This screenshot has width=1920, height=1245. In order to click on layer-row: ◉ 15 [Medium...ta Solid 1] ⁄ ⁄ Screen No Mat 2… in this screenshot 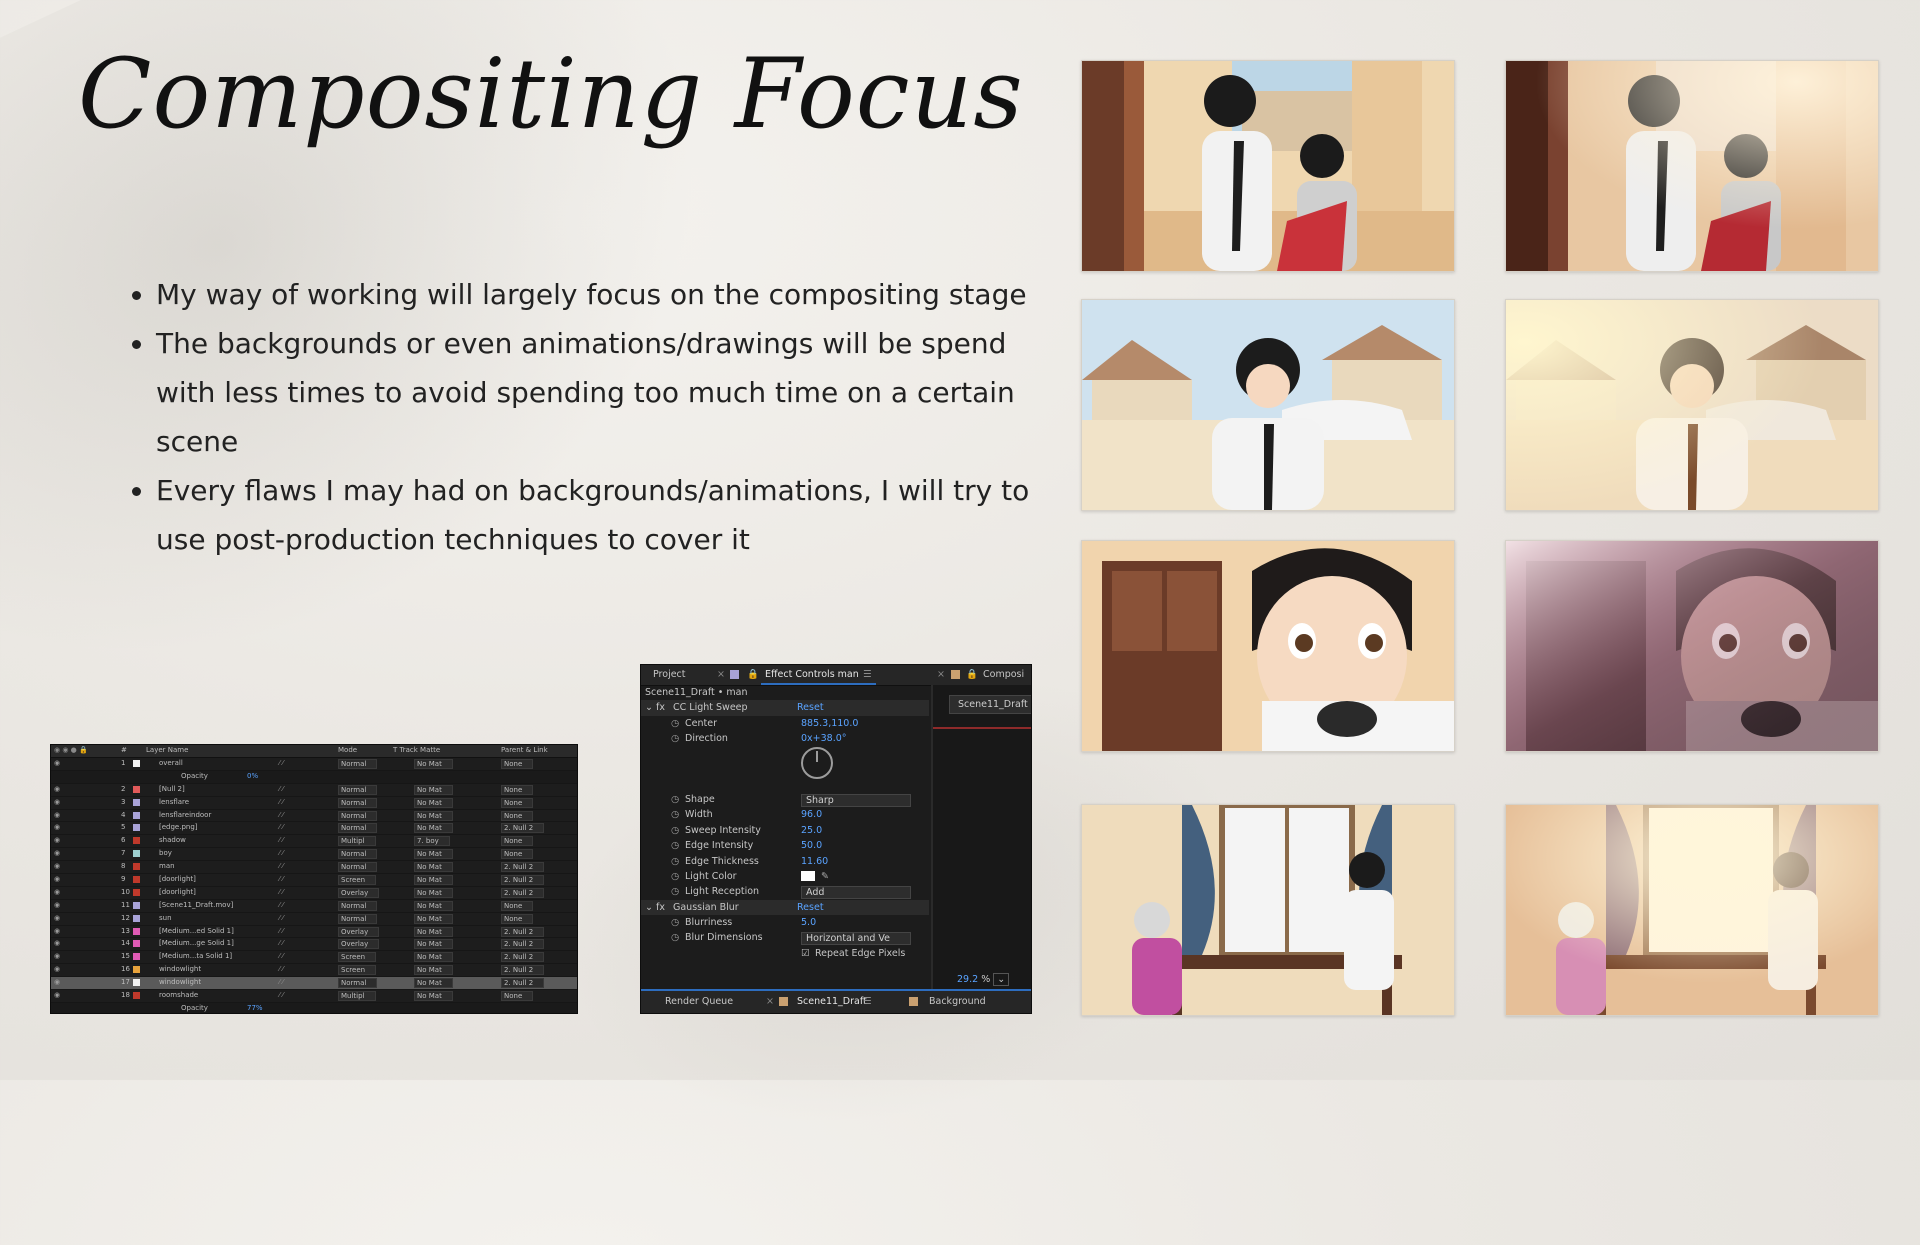, I will do `click(314, 958)`.